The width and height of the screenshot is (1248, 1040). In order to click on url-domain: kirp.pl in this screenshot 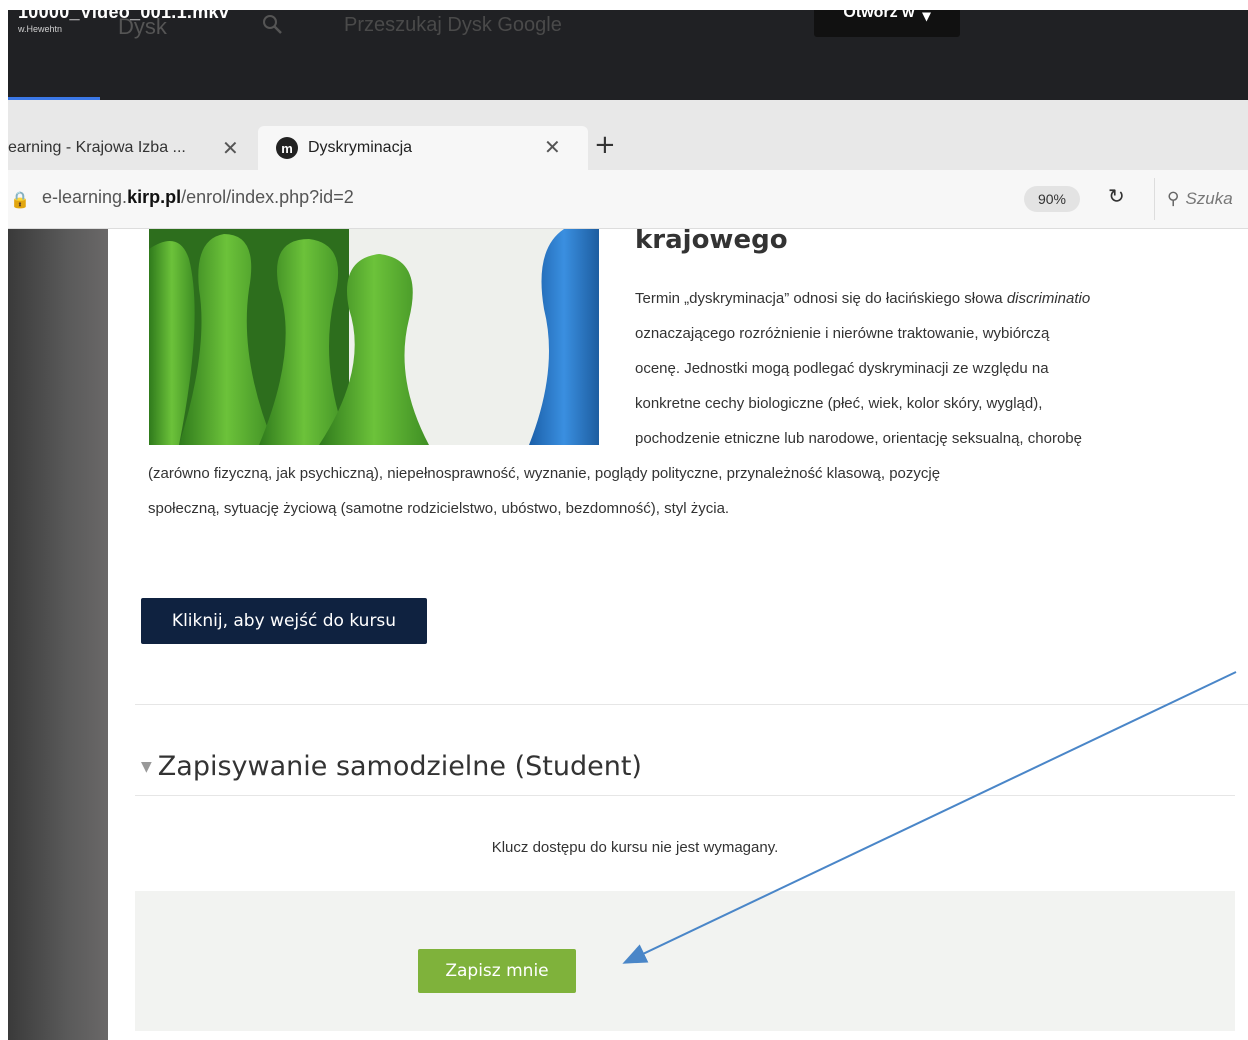, I will do `click(154, 197)`.